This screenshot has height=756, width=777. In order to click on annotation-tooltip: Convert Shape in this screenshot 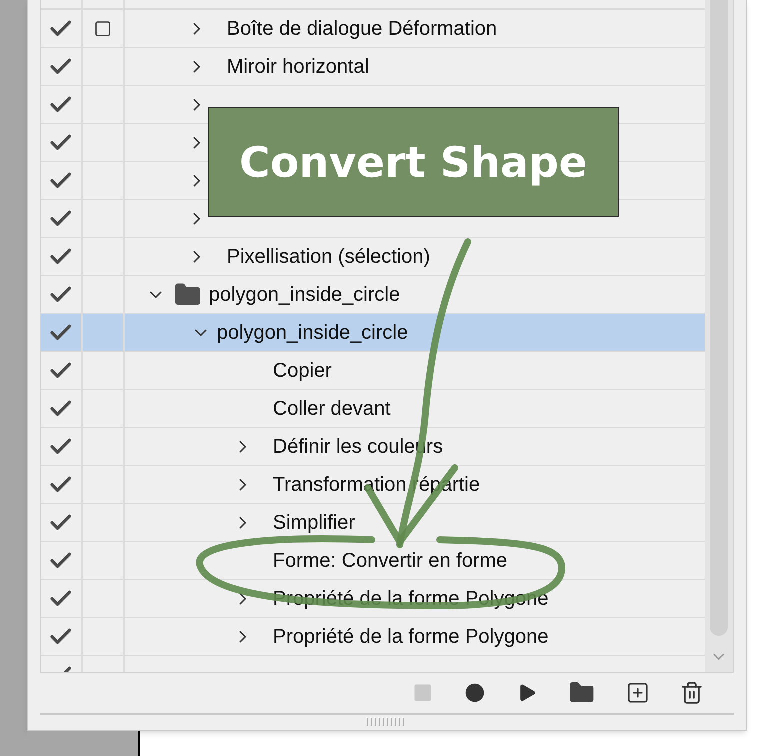, I will do `click(413, 162)`.